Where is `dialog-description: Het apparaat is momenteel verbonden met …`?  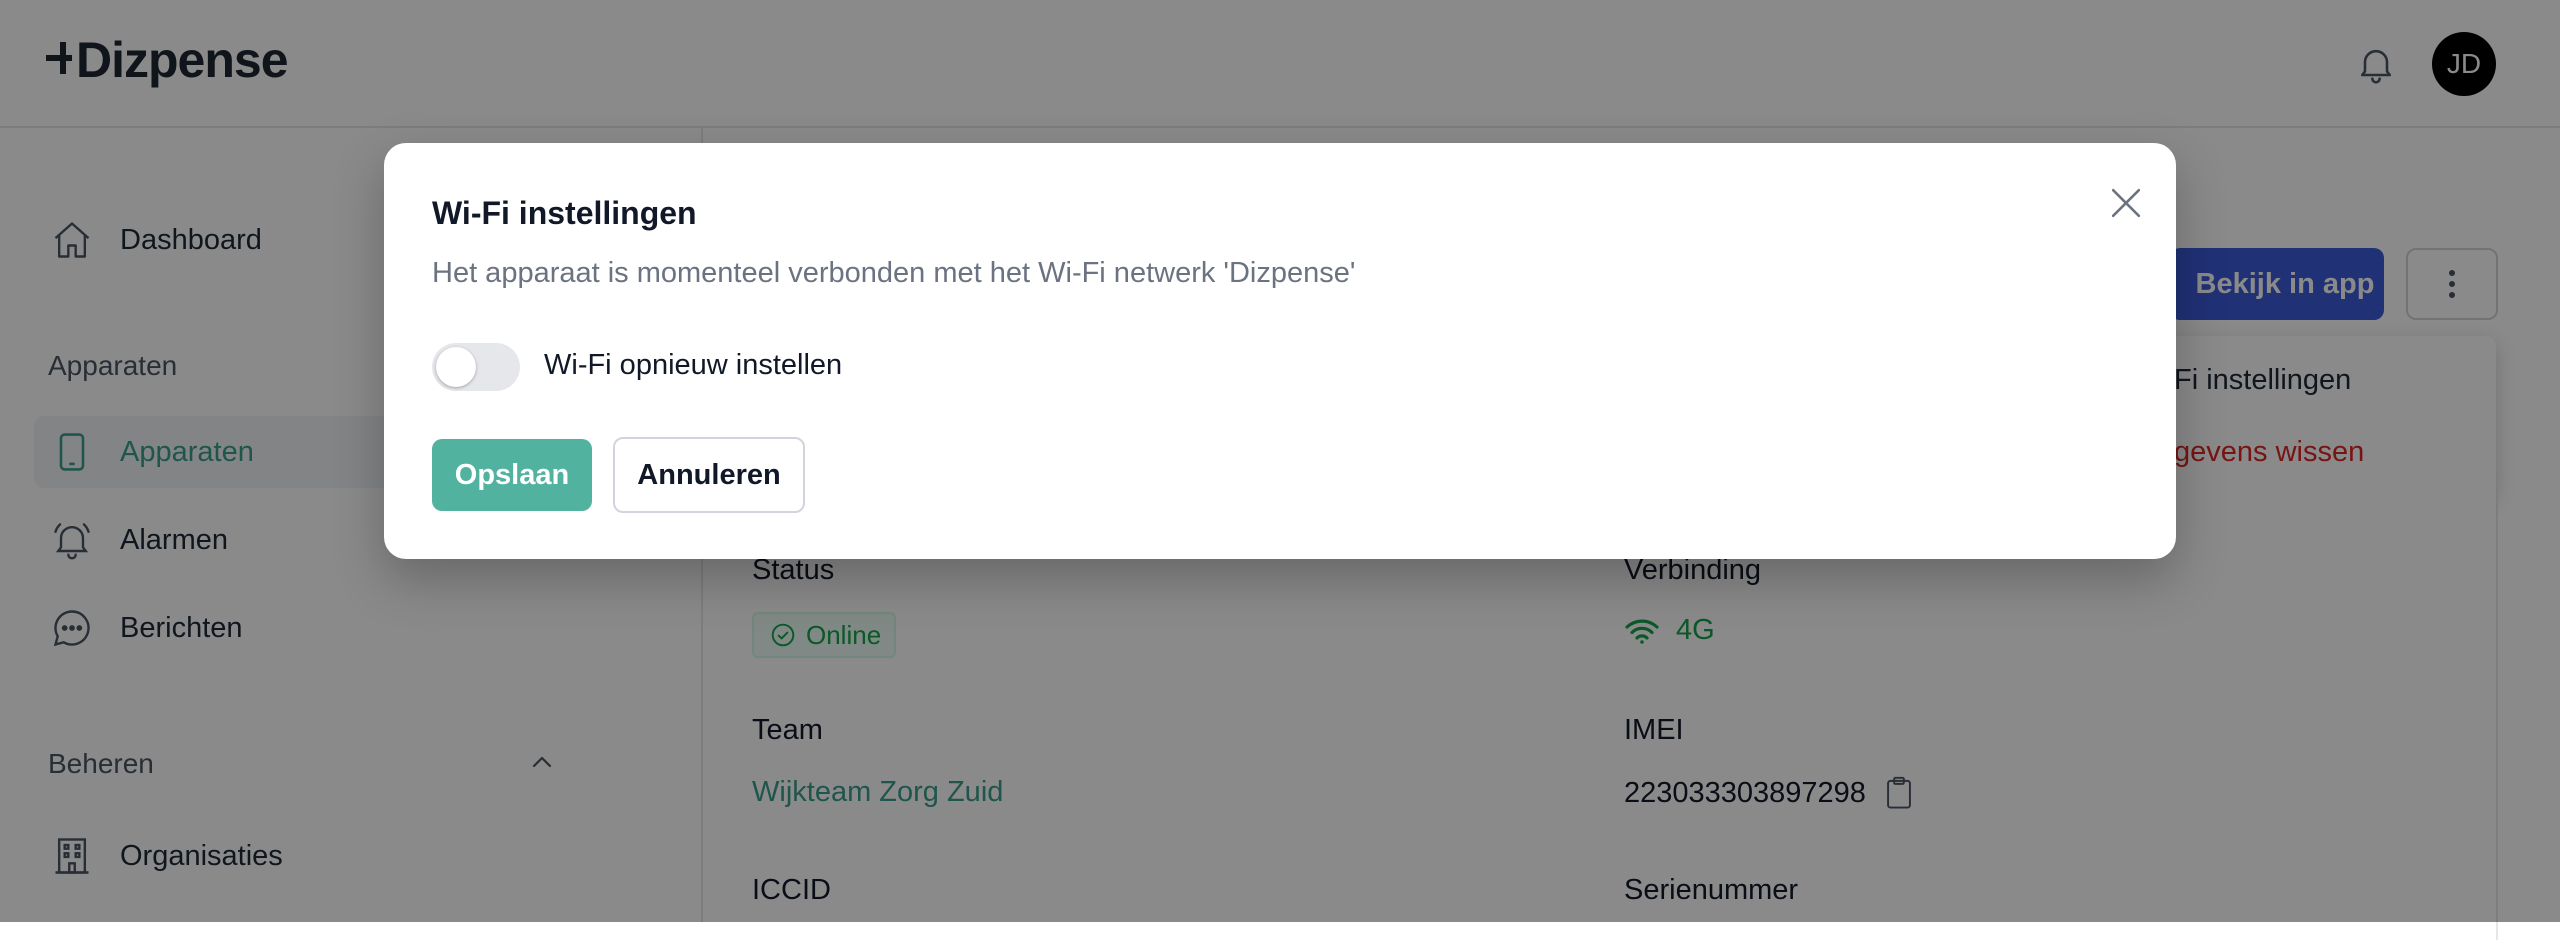
dialog-description: Het apparaat is momenteel verbonden met … is located at coordinates (894, 273).